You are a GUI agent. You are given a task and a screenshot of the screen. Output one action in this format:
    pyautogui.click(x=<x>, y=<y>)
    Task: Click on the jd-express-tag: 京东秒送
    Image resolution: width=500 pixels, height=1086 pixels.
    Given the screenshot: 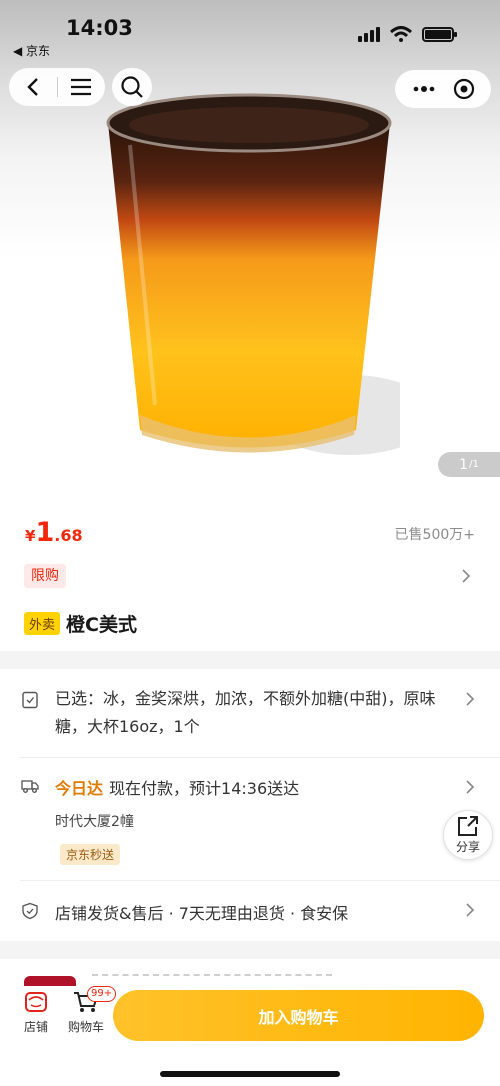 What is the action you would take?
    pyautogui.click(x=90, y=854)
    